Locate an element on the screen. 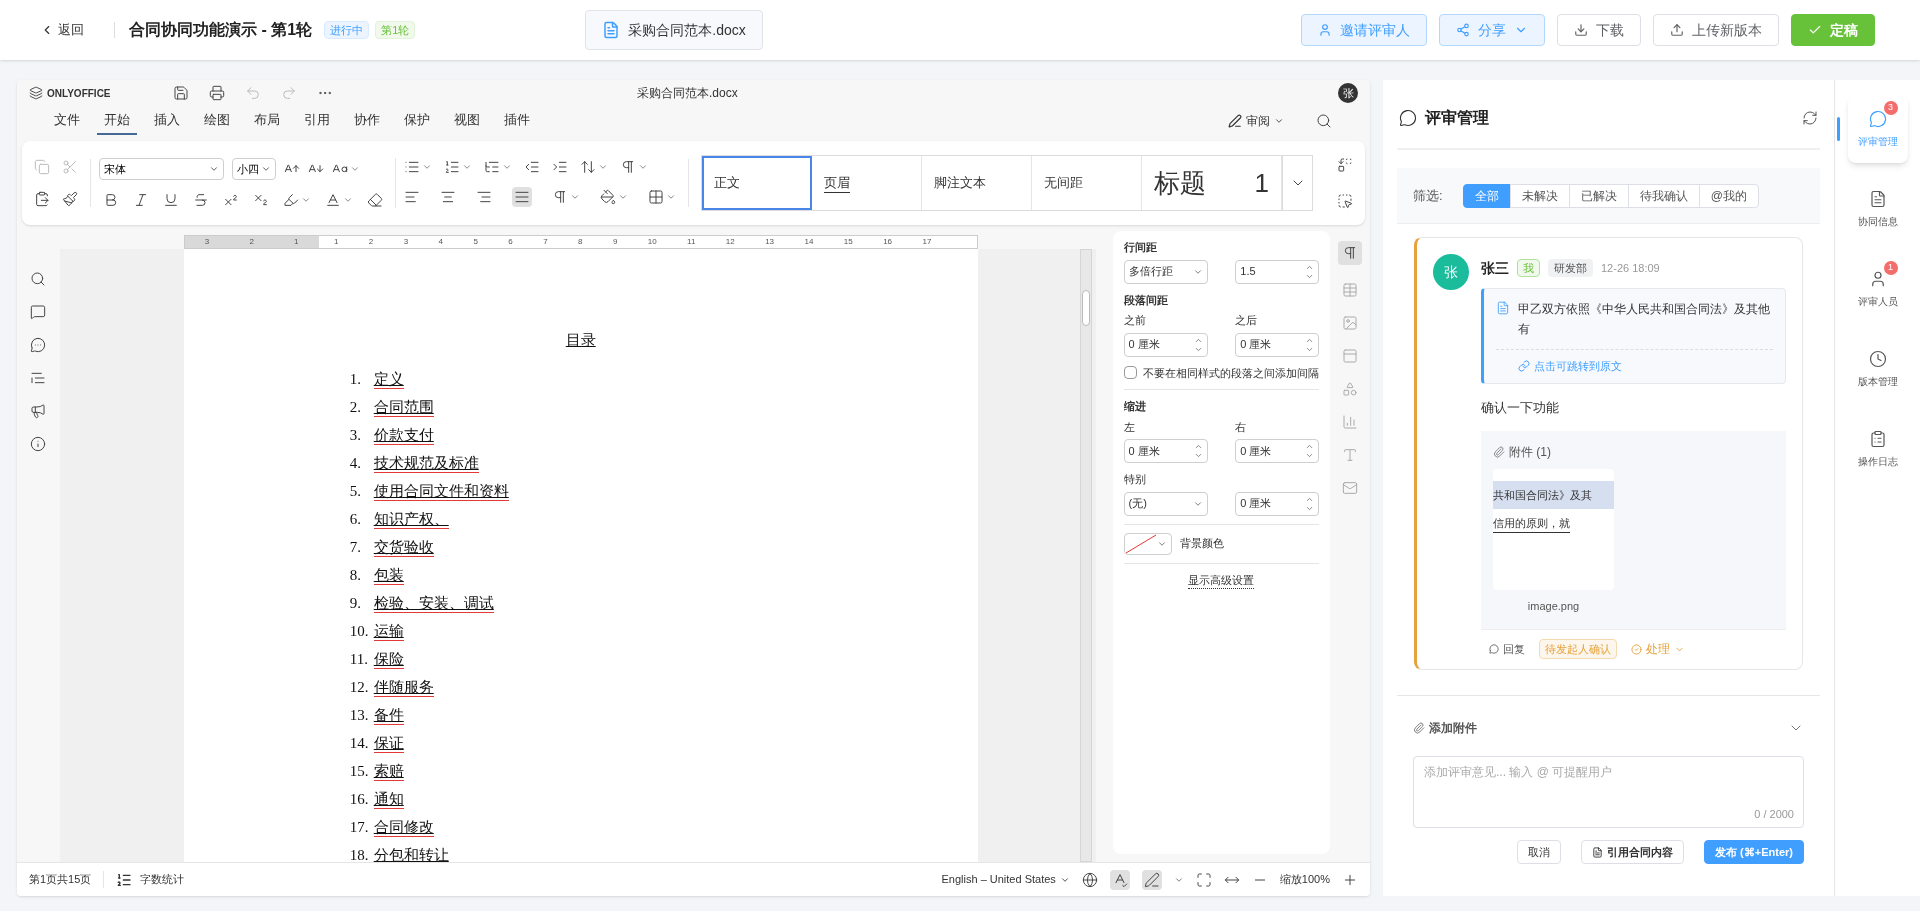  about-icon is located at coordinates (38, 444).